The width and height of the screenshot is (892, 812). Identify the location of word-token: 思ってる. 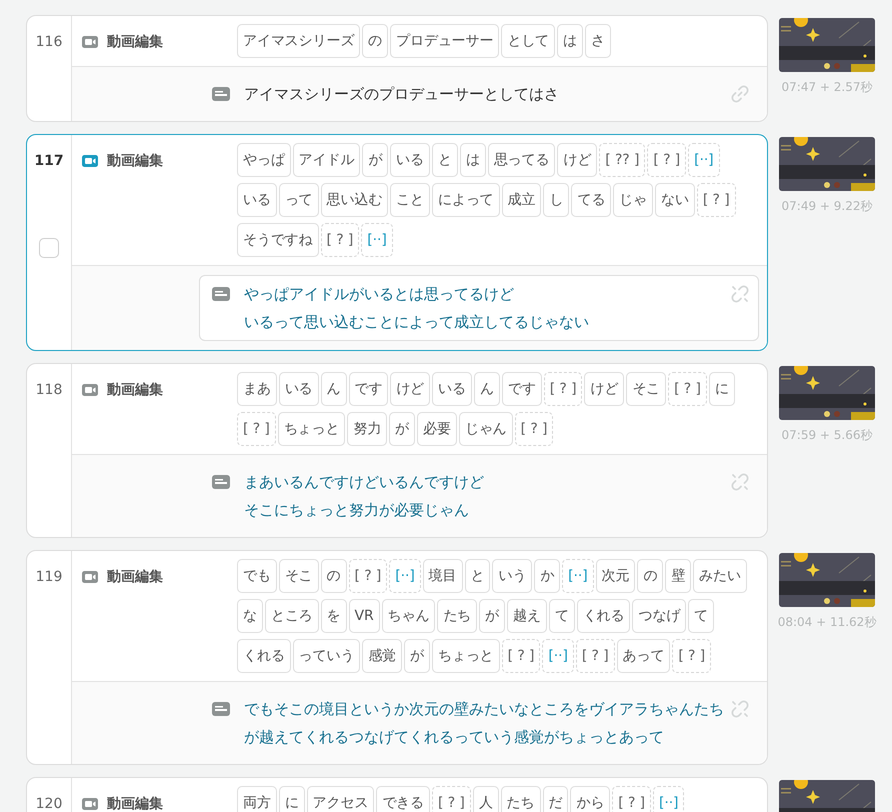
(522, 160).